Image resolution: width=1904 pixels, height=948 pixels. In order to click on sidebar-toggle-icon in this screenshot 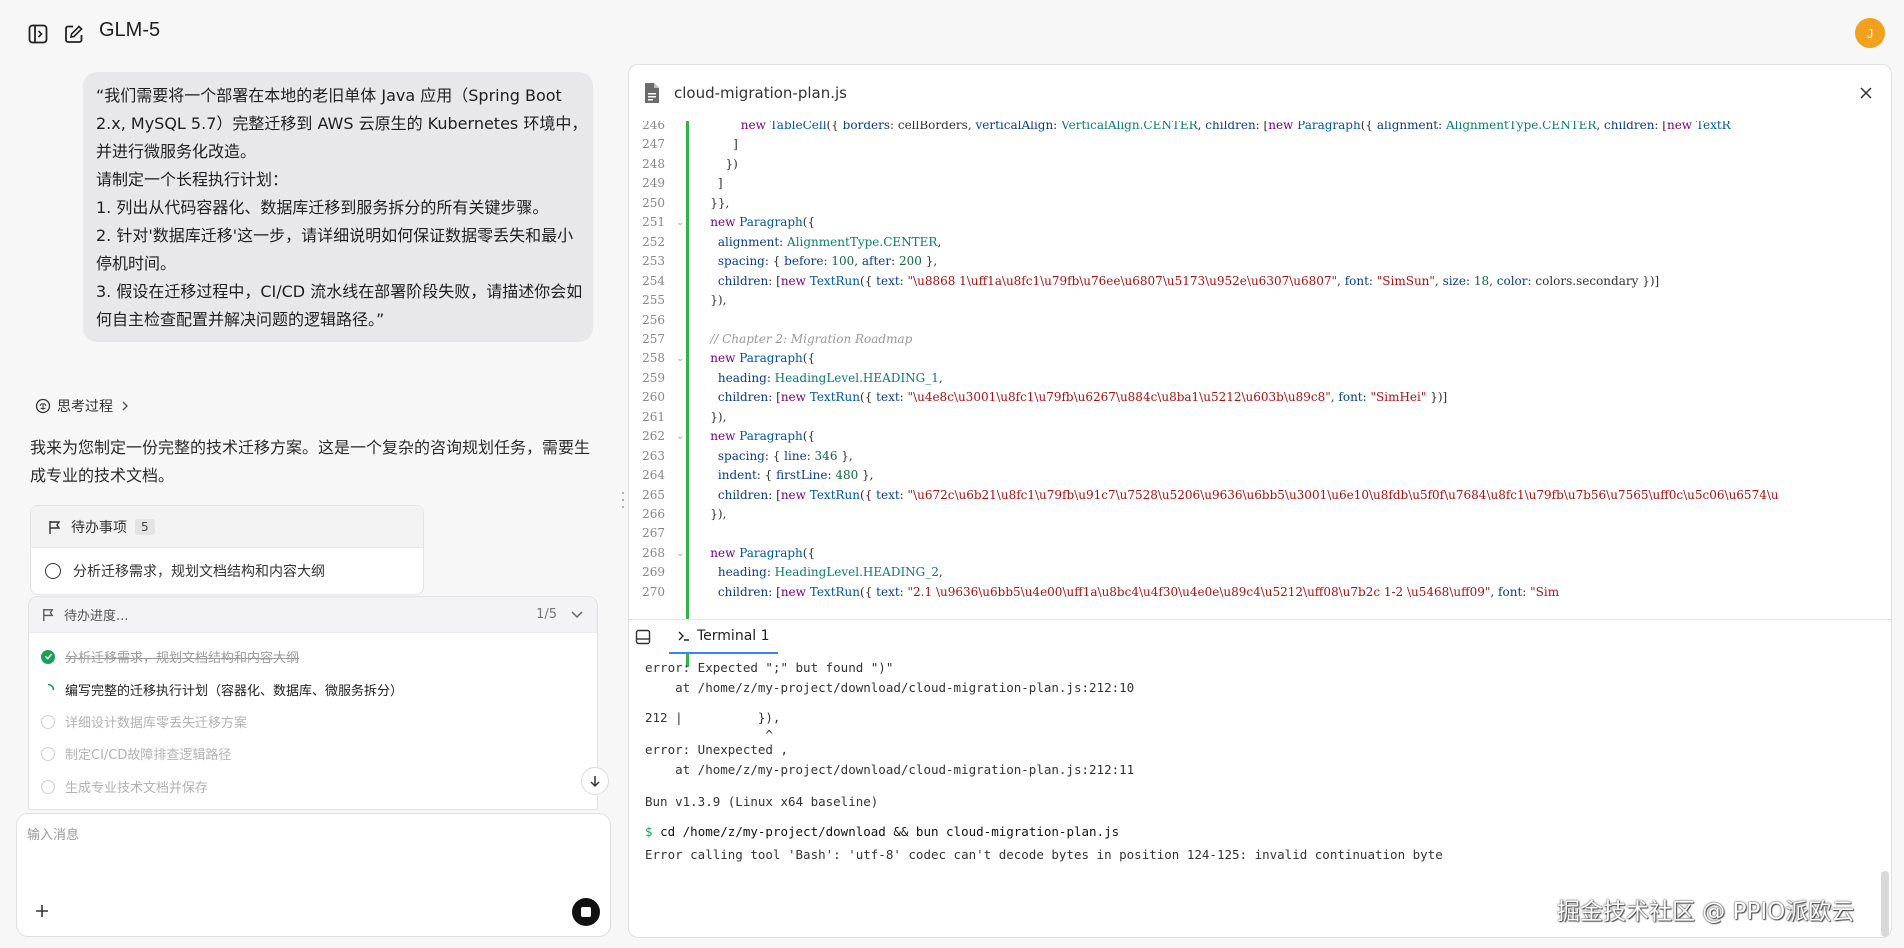, I will do `click(38, 34)`.